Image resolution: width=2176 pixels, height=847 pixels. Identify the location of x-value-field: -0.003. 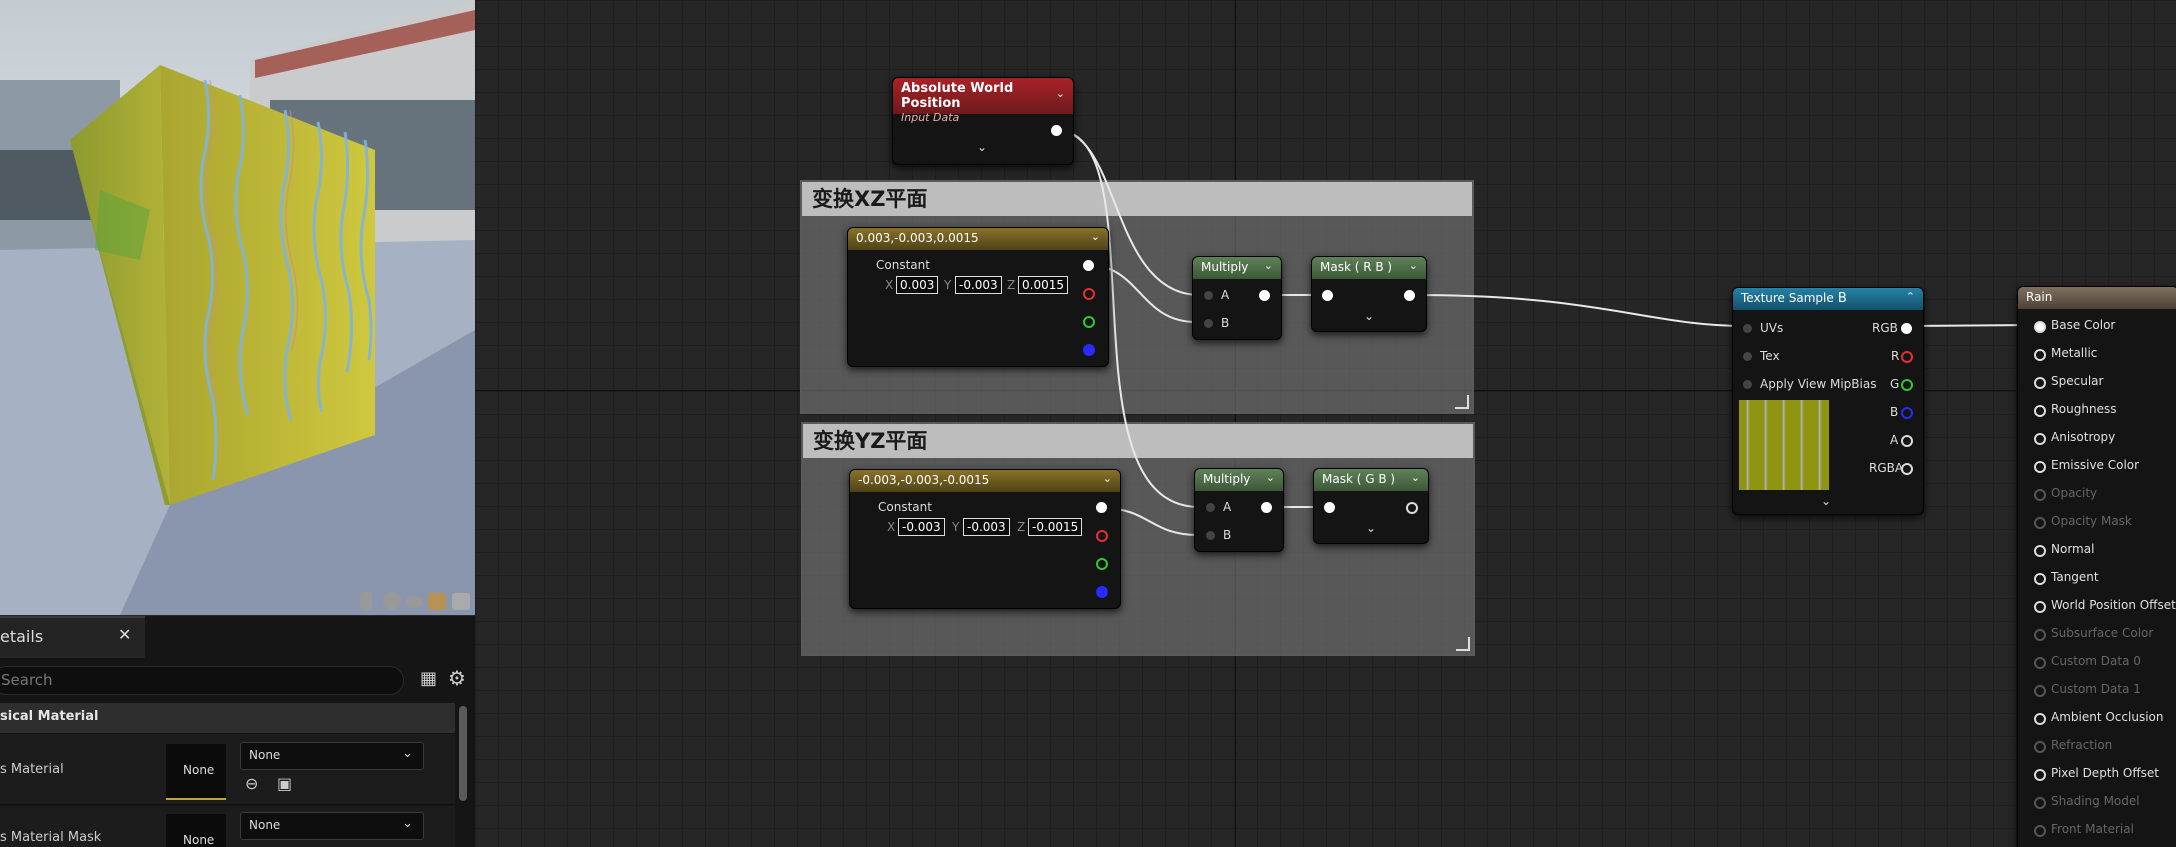
(921, 527).